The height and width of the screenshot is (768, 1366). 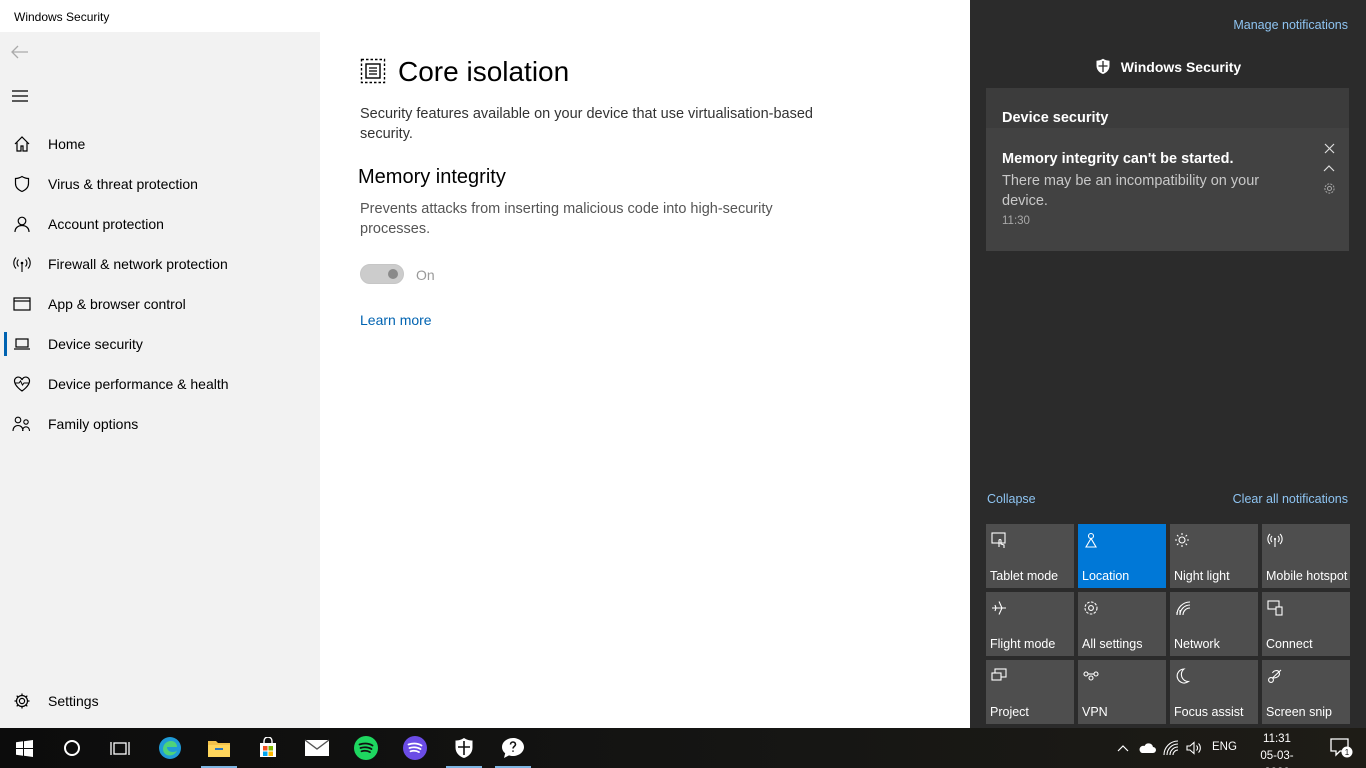 I want to click on taskbar-mail, so click(x=317, y=748).